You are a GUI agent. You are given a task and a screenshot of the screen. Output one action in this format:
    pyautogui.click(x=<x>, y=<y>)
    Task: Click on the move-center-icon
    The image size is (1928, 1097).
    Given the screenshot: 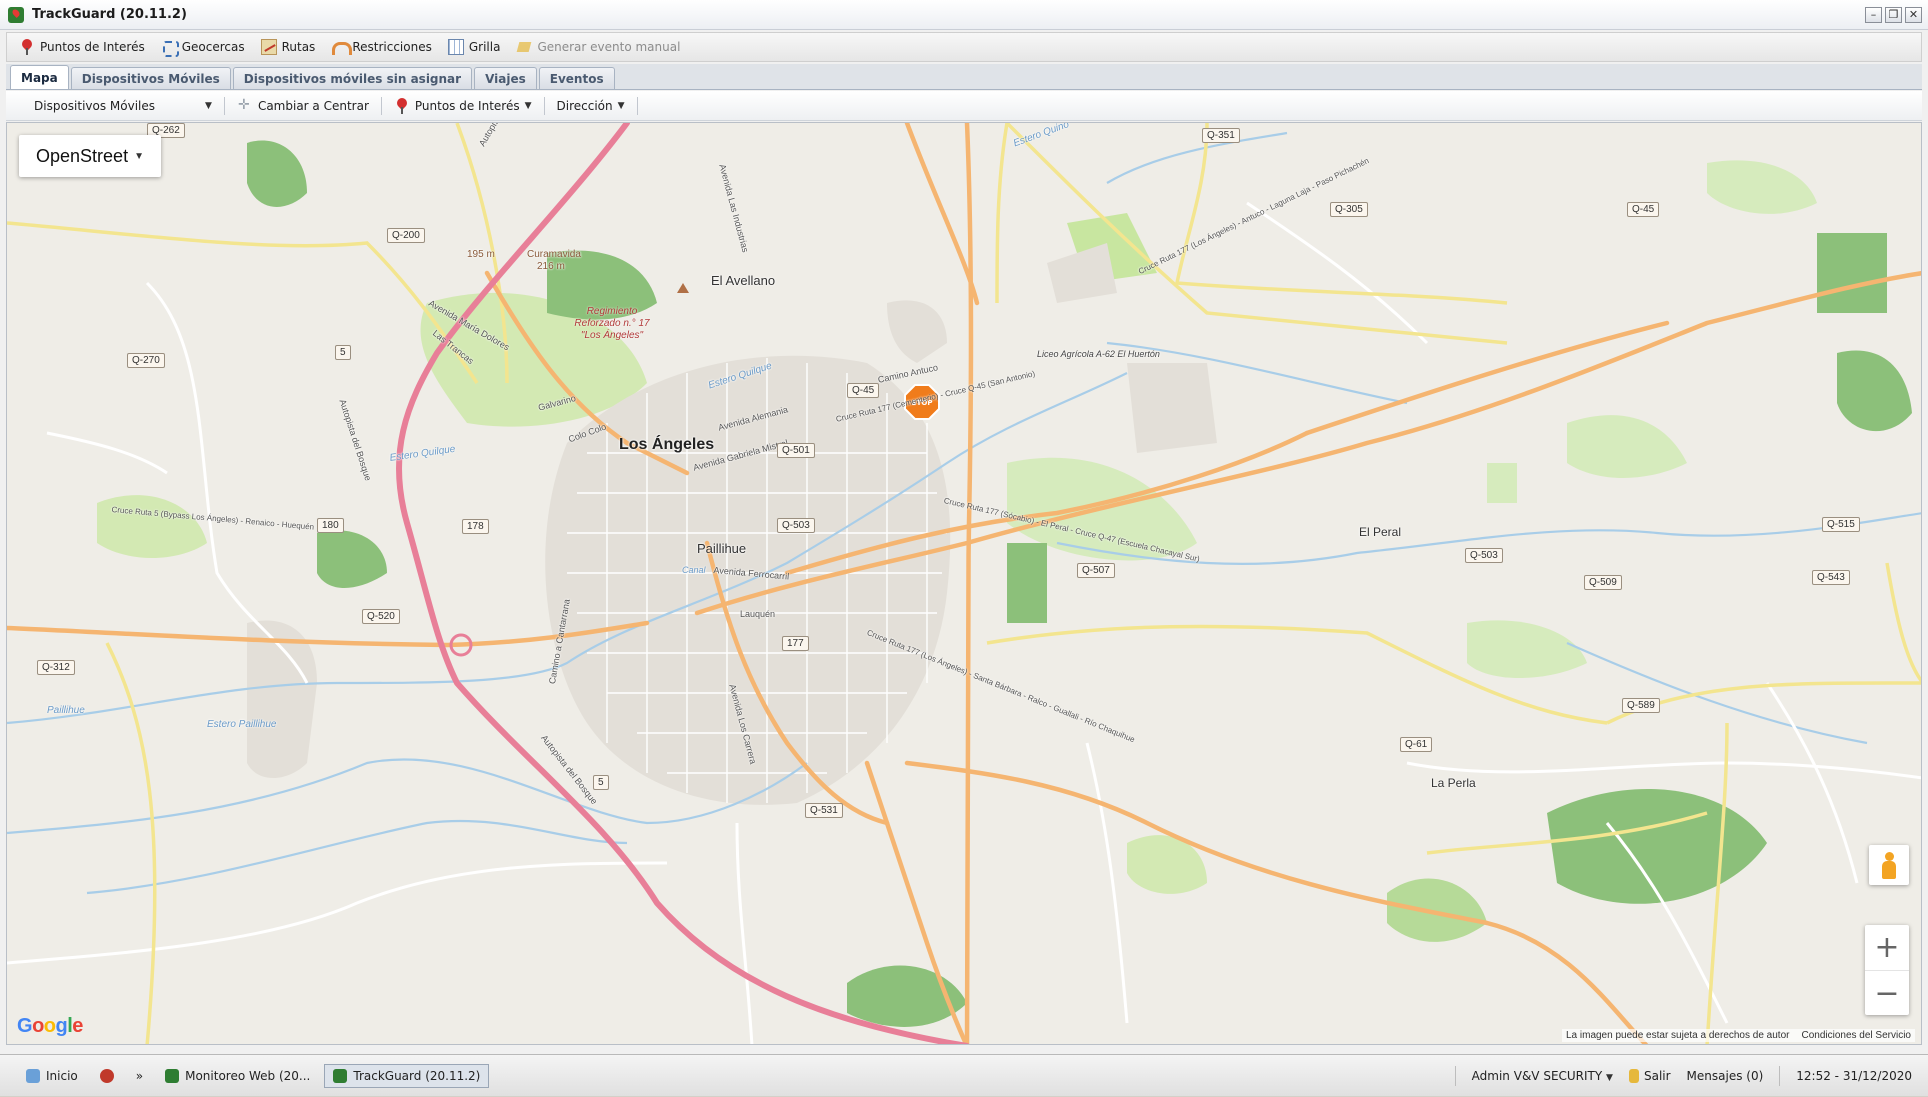 What is the action you would take?
    pyautogui.click(x=245, y=105)
    